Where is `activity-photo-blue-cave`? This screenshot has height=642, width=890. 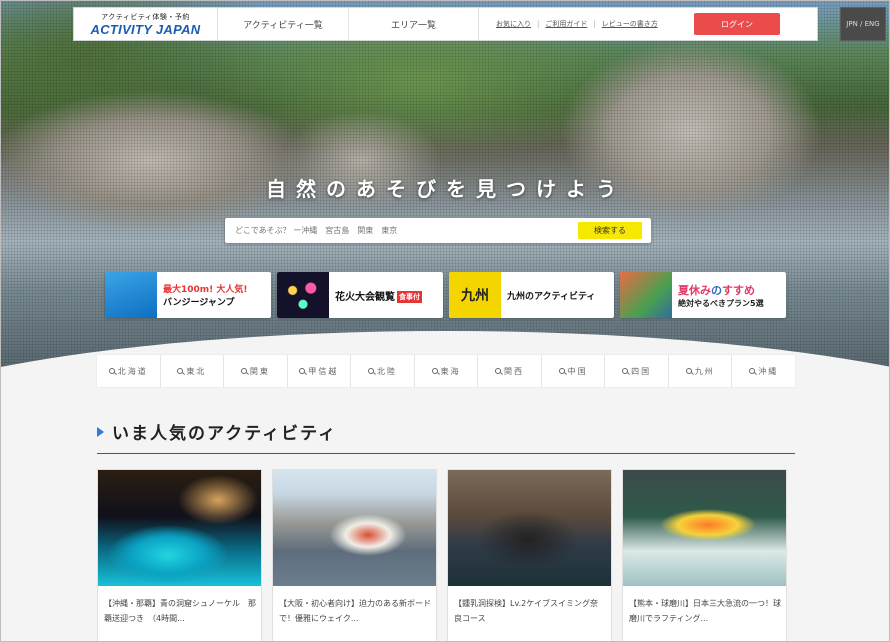
activity-photo-blue-cave is located at coordinates (179, 528).